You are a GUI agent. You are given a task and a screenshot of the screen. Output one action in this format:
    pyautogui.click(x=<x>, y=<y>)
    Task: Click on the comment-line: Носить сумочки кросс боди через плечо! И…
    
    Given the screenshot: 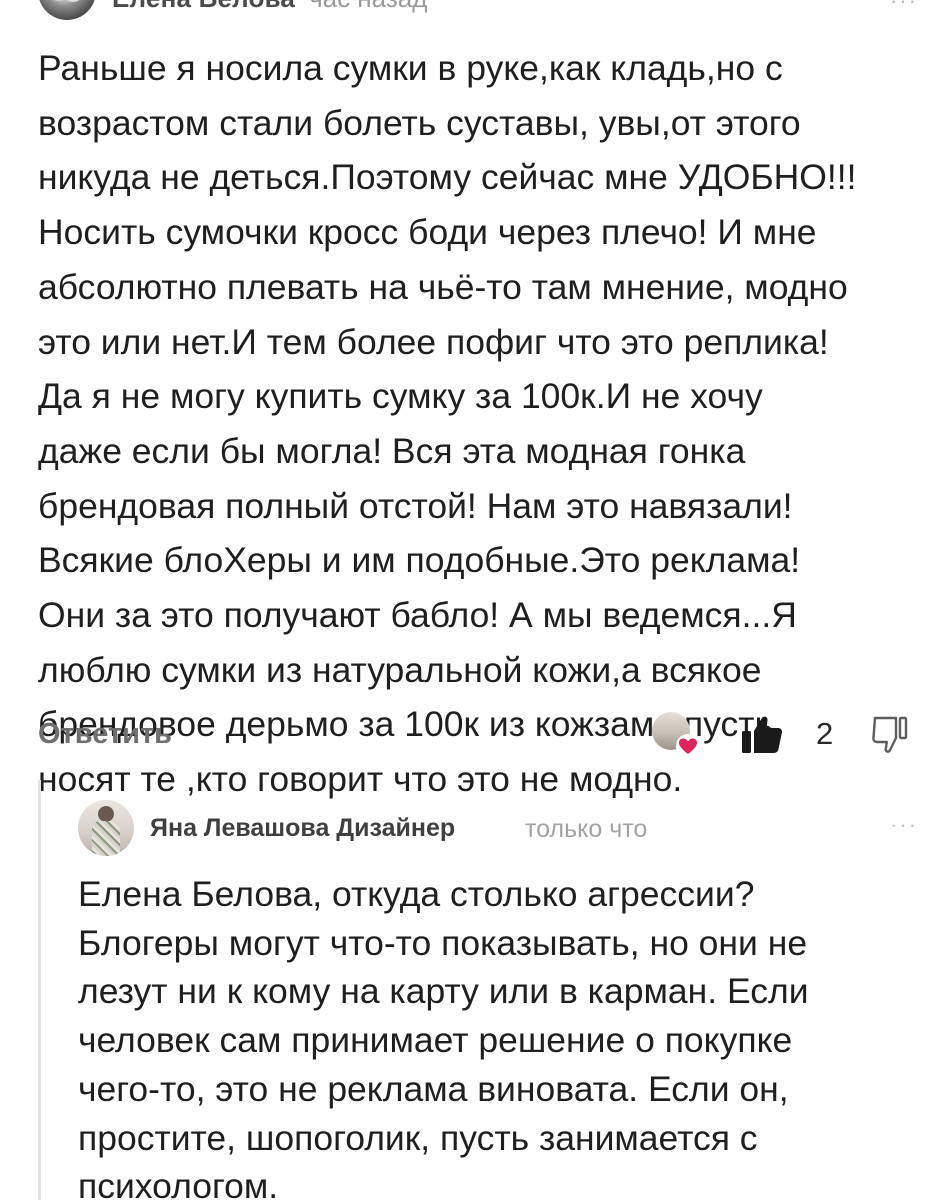 What is the action you would take?
    pyautogui.click(x=427, y=232)
    